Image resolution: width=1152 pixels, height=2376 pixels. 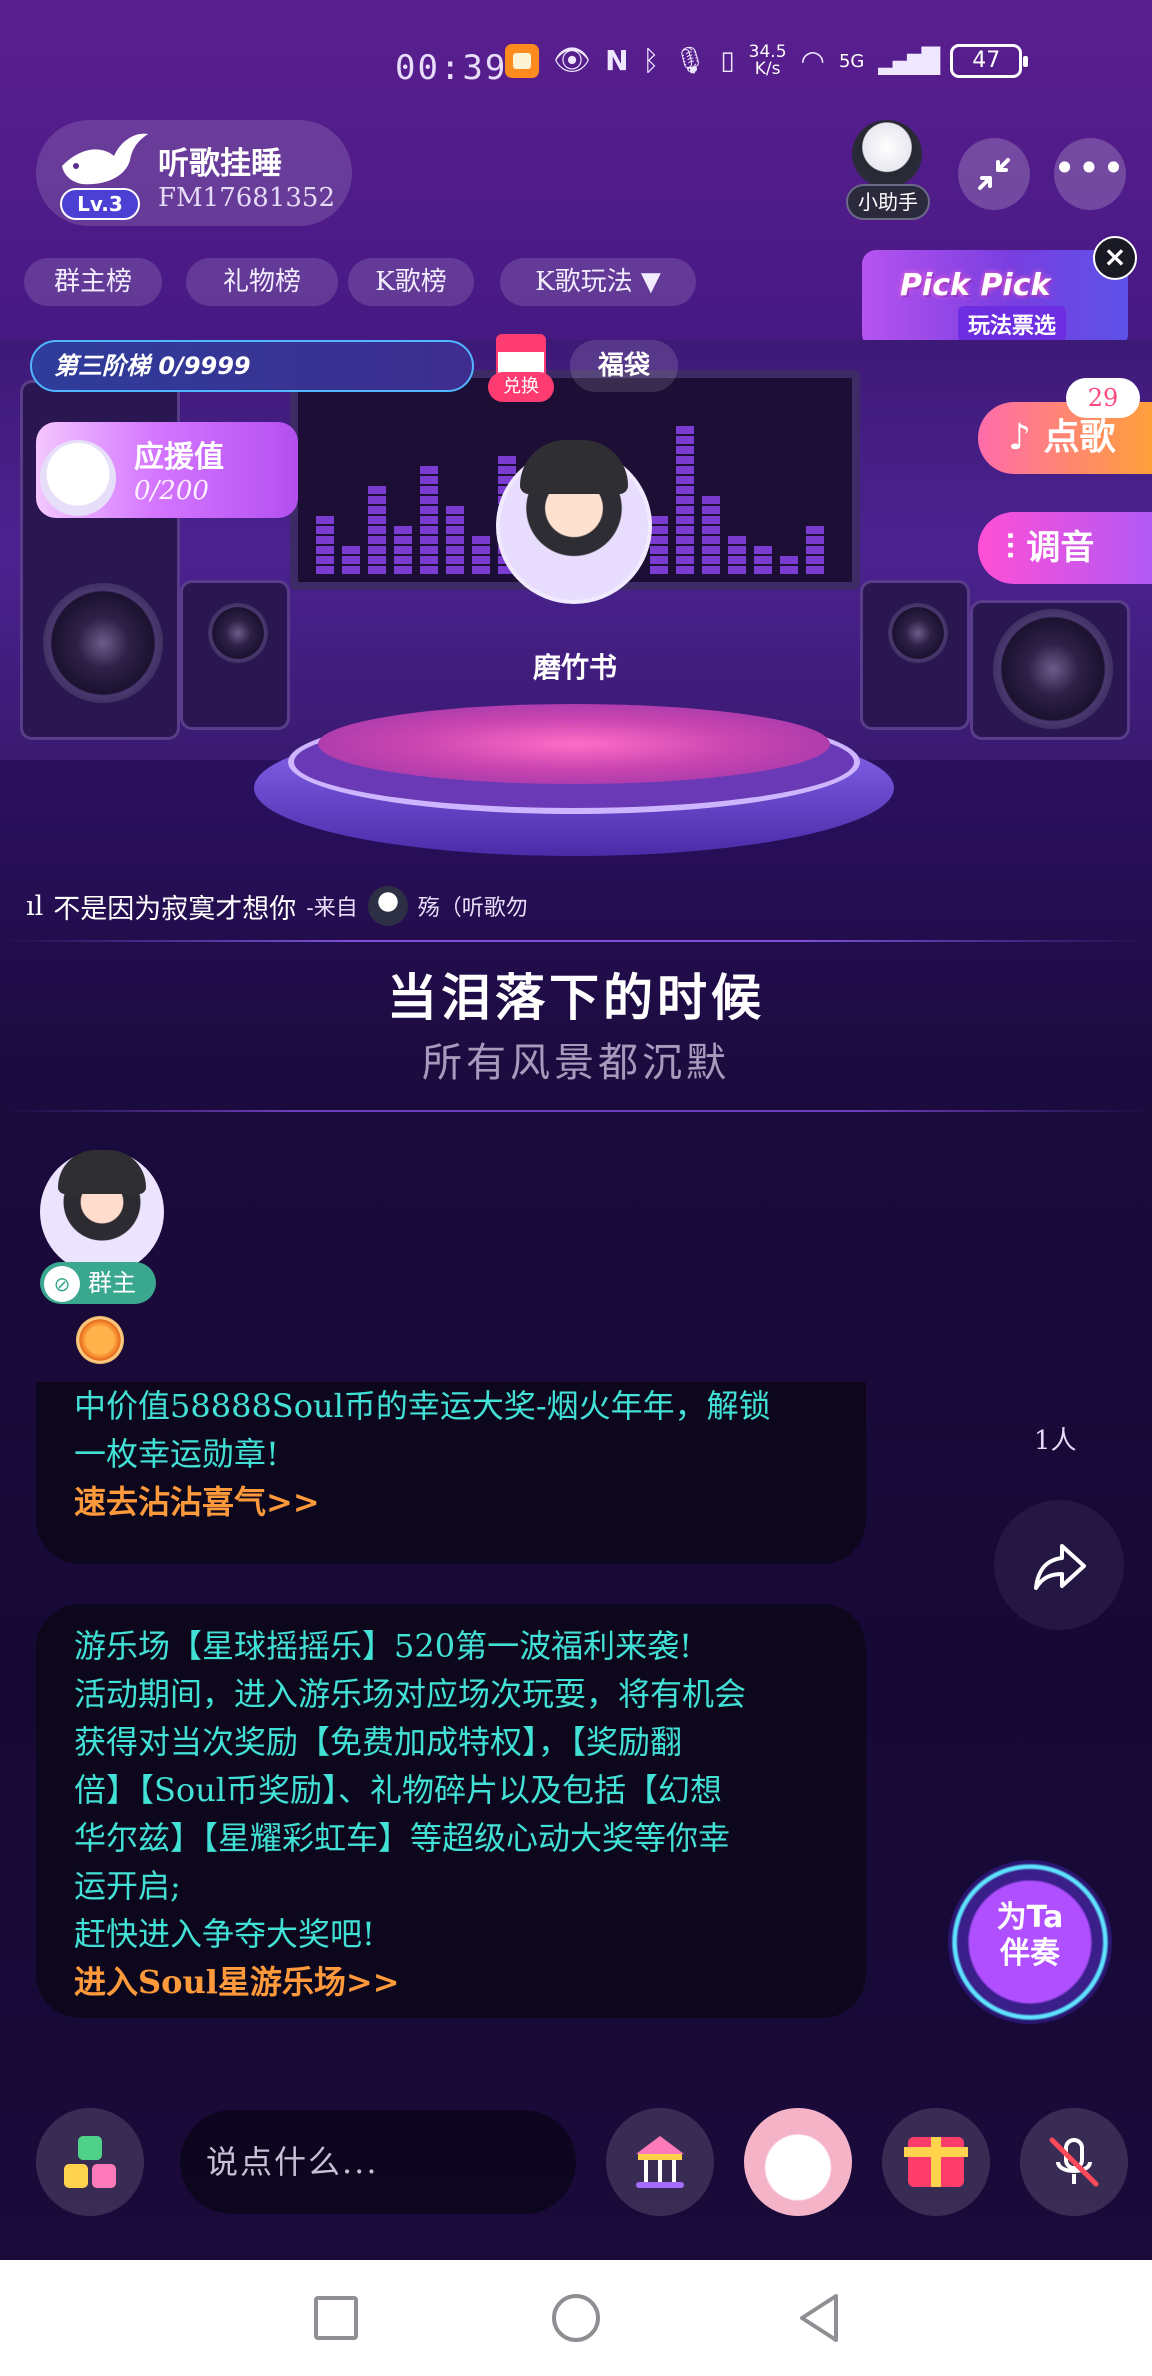 I want to click on room-id: FM17681352, so click(x=246, y=198).